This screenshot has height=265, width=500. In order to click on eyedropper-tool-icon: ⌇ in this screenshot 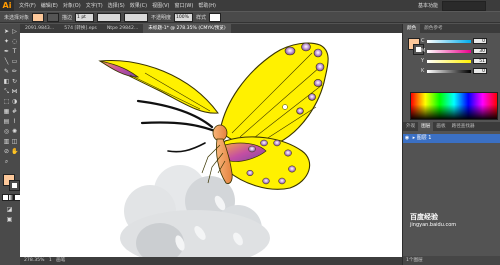, I will do `click(14, 121)`.